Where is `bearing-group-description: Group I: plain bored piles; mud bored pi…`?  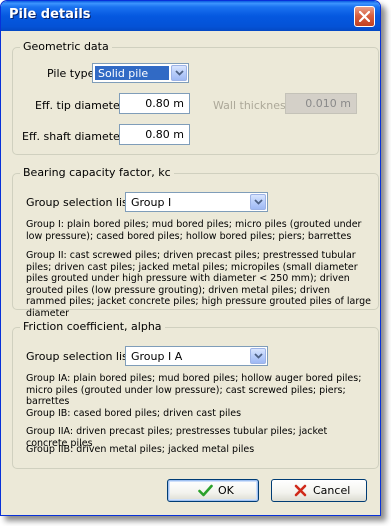
bearing-group-description: Group I: plain bored piles; mud bored pi… is located at coordinates (194, 230).